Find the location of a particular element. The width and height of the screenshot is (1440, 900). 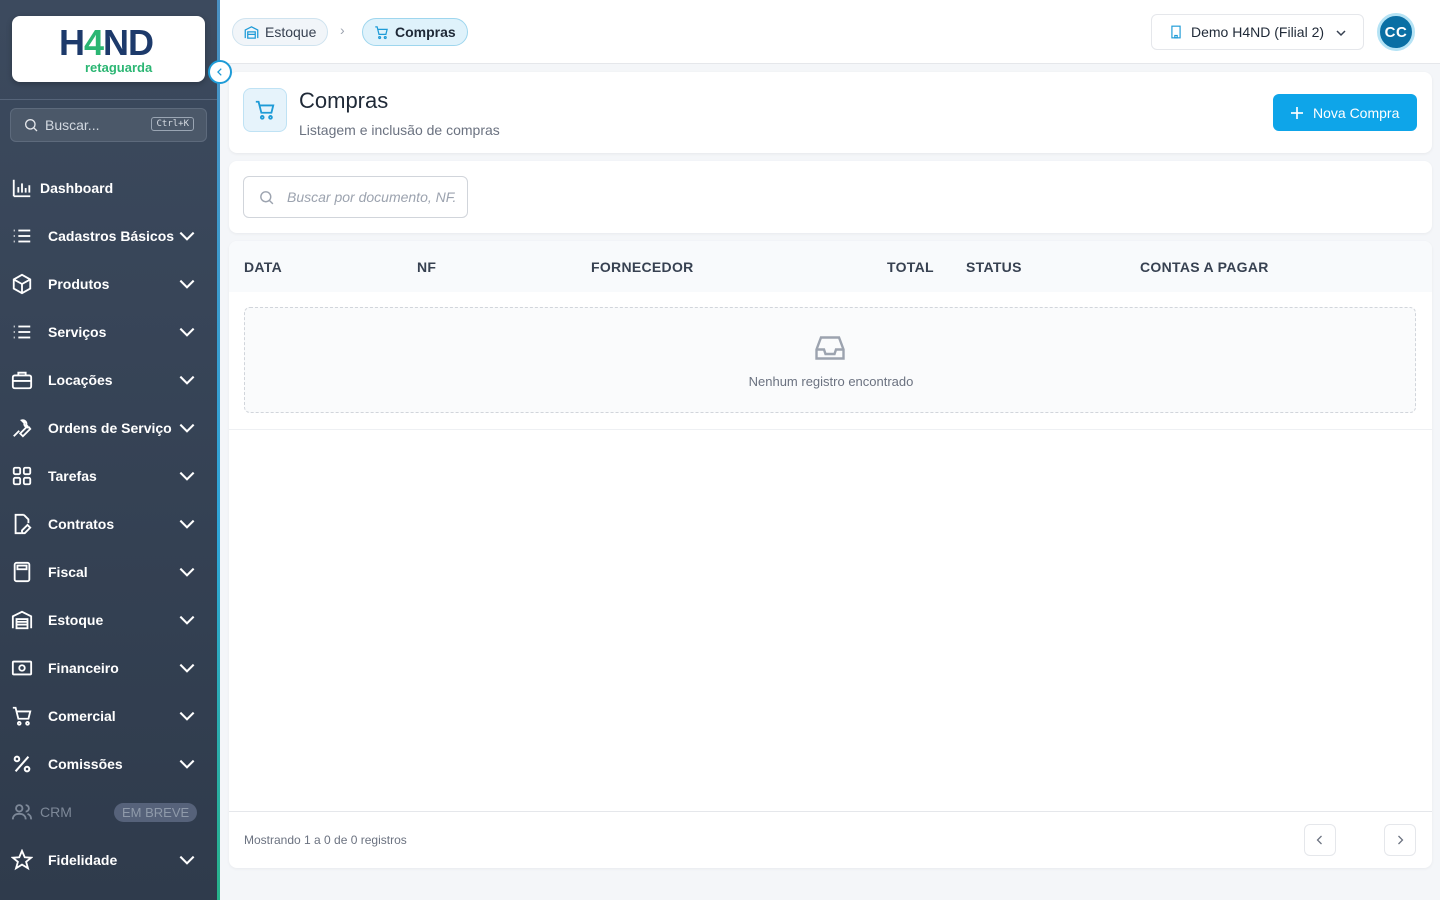

avatar: CC is located at coordinates (1396, 32).